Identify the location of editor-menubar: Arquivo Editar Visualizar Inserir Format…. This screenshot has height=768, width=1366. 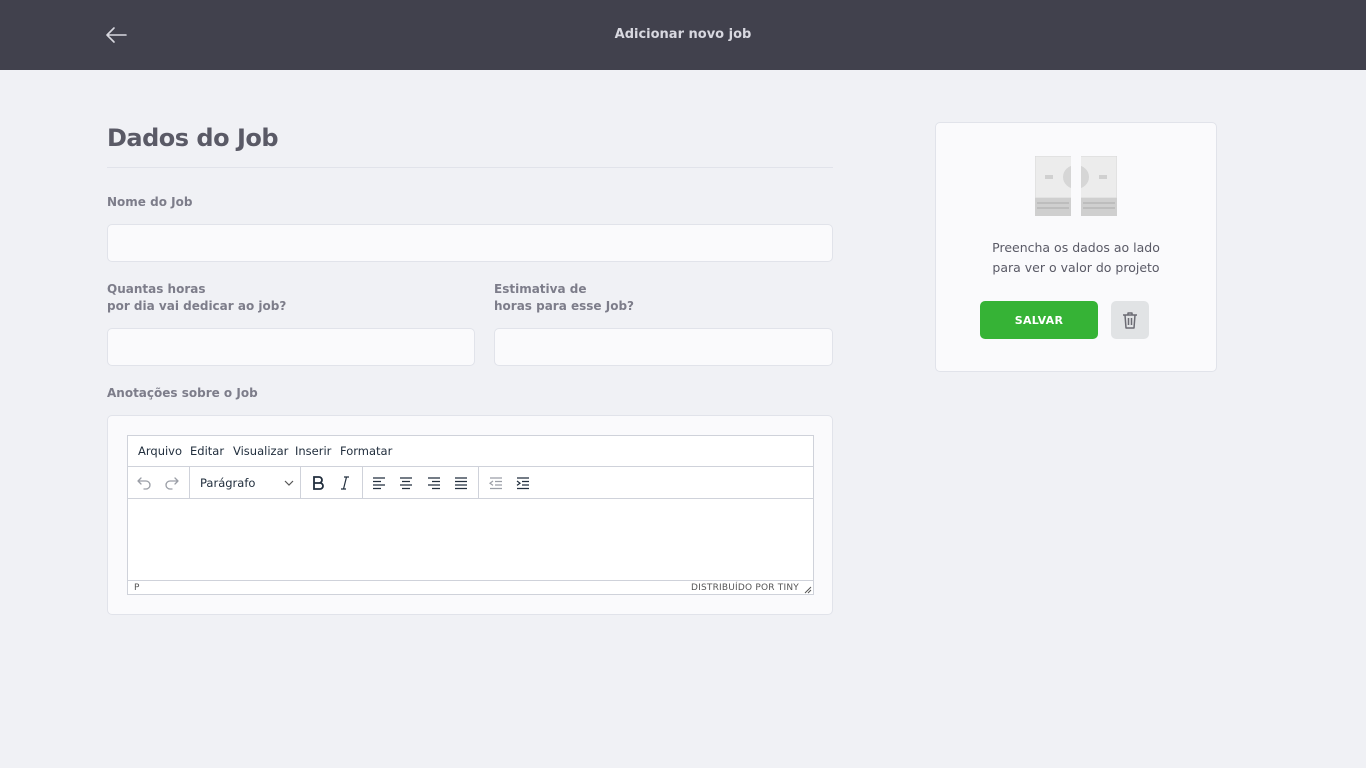
(470, 451).